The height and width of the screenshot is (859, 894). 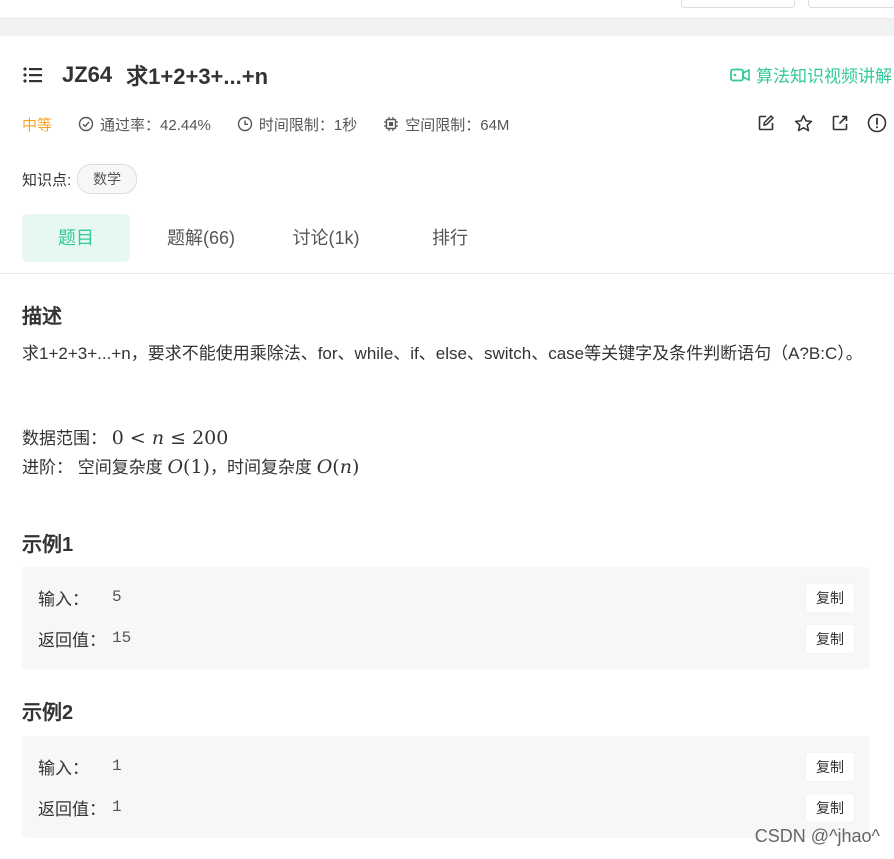 What do you see at coordinates (170, 438) in the screenshot?
I see `data-range-formula: 0 < n ≤ 200` at bounding box center [170, 438].